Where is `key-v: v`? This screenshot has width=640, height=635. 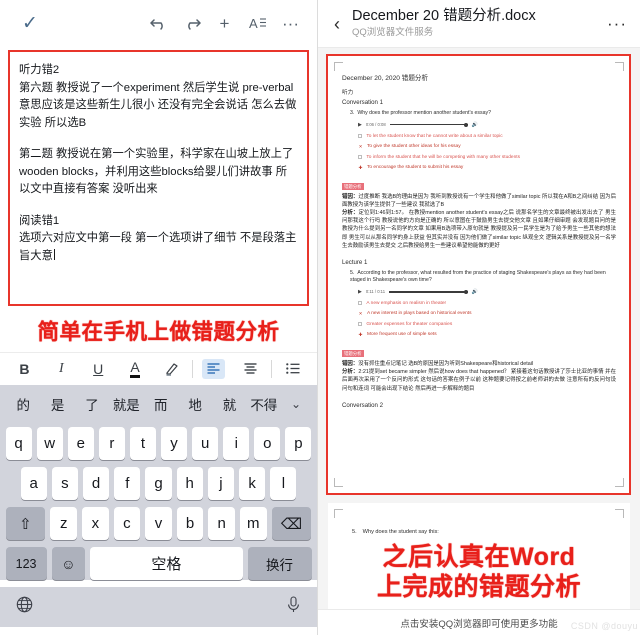 key-v: v is located at coordinates (158, 523).